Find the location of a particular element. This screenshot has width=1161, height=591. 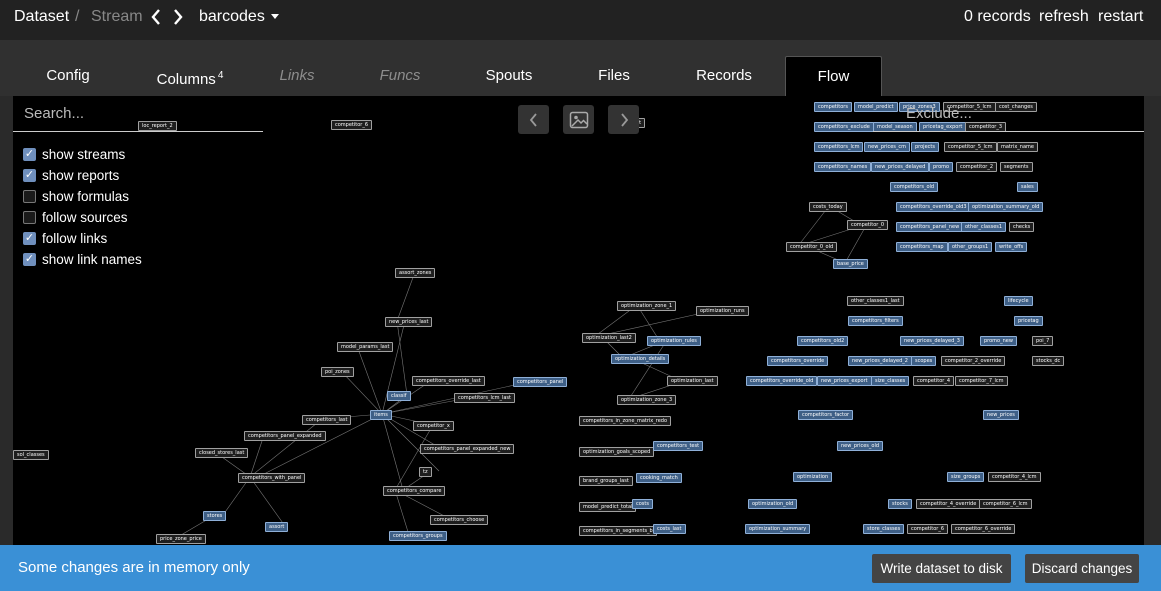

refresh-link: refresh is located at coordinates (1064, 17).